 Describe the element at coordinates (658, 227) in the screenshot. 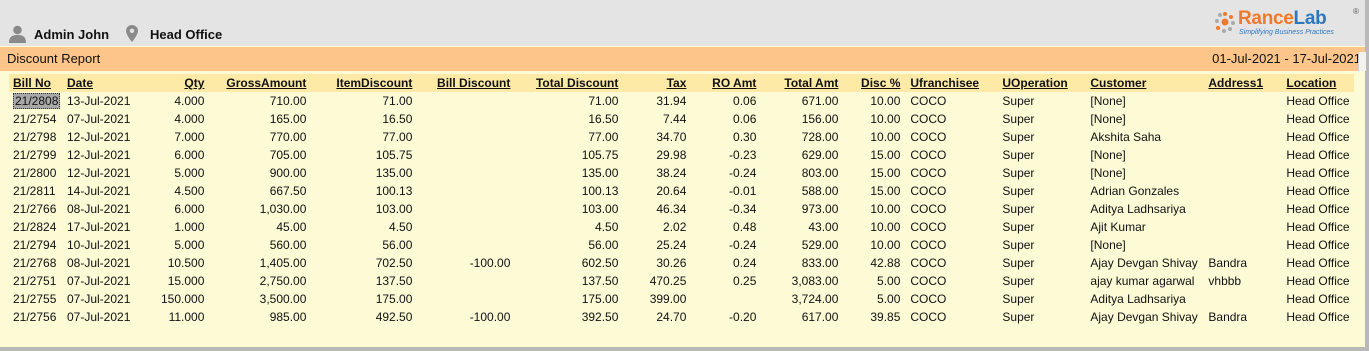

I see `cell-tax: 2.02` at that location.